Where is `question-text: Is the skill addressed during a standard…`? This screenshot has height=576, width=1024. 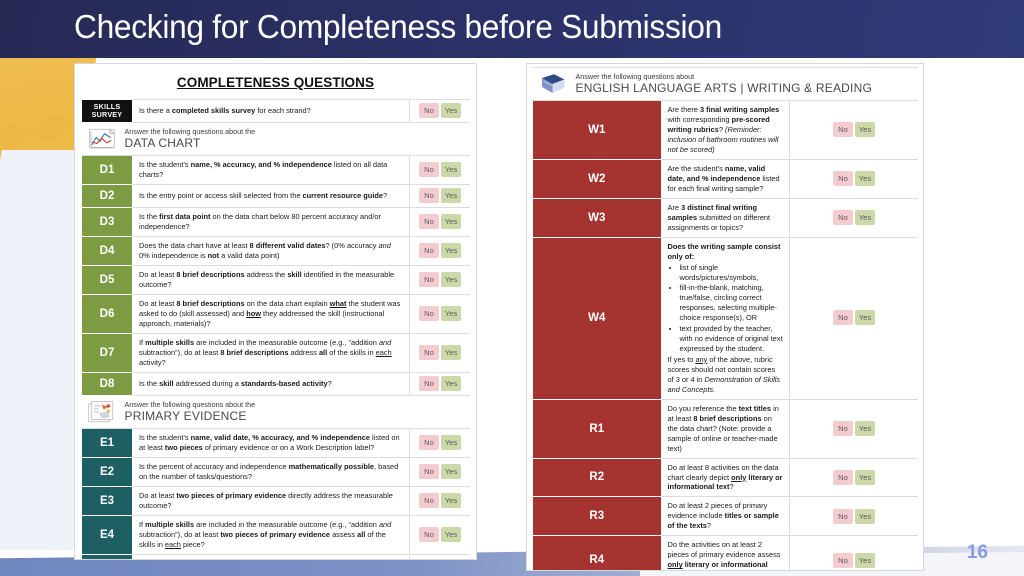
question-text: Is the skill addressed during a standard… is located at coordinates (271, 383).